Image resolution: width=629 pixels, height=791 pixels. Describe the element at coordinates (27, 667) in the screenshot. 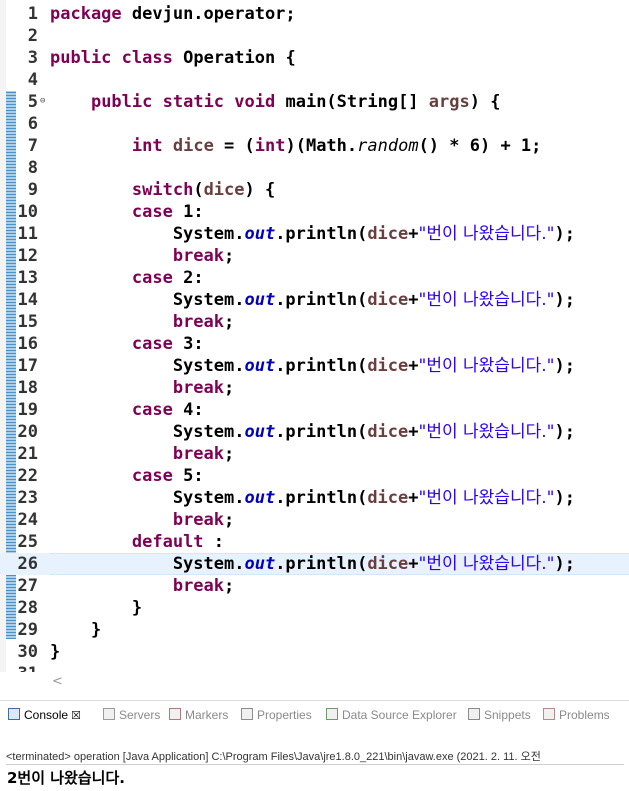

I see `line-number: 31` at that location.